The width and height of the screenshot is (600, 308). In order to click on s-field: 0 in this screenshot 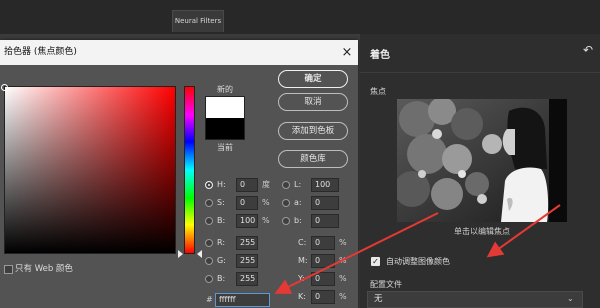, I will do `click(247, 203)`.